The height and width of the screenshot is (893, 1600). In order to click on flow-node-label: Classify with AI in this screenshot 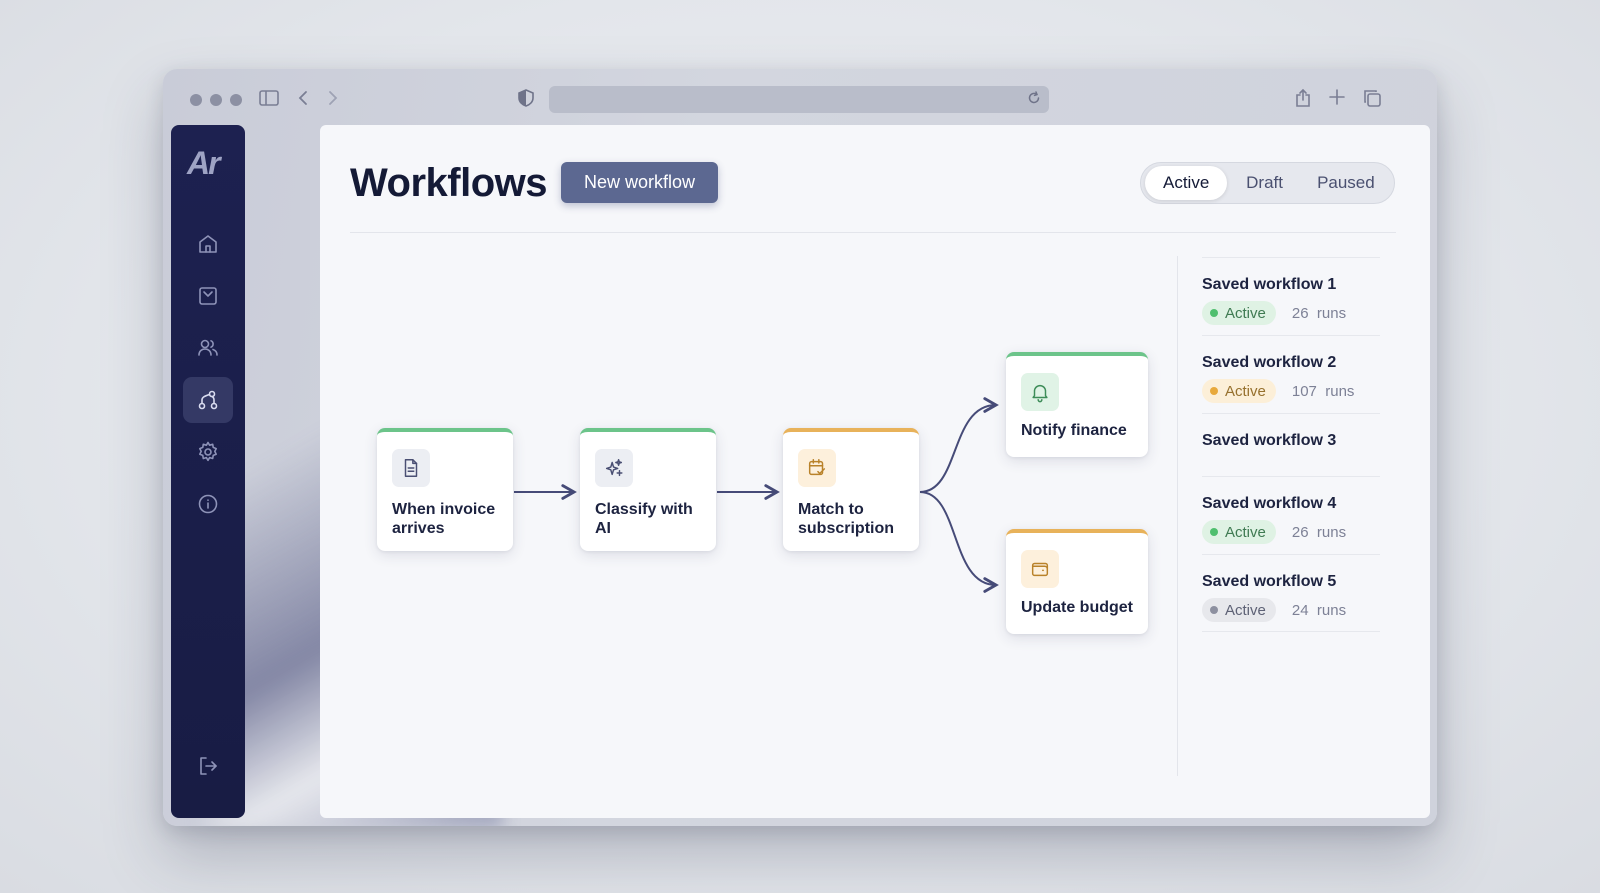, I will do `click(644, 519)`.